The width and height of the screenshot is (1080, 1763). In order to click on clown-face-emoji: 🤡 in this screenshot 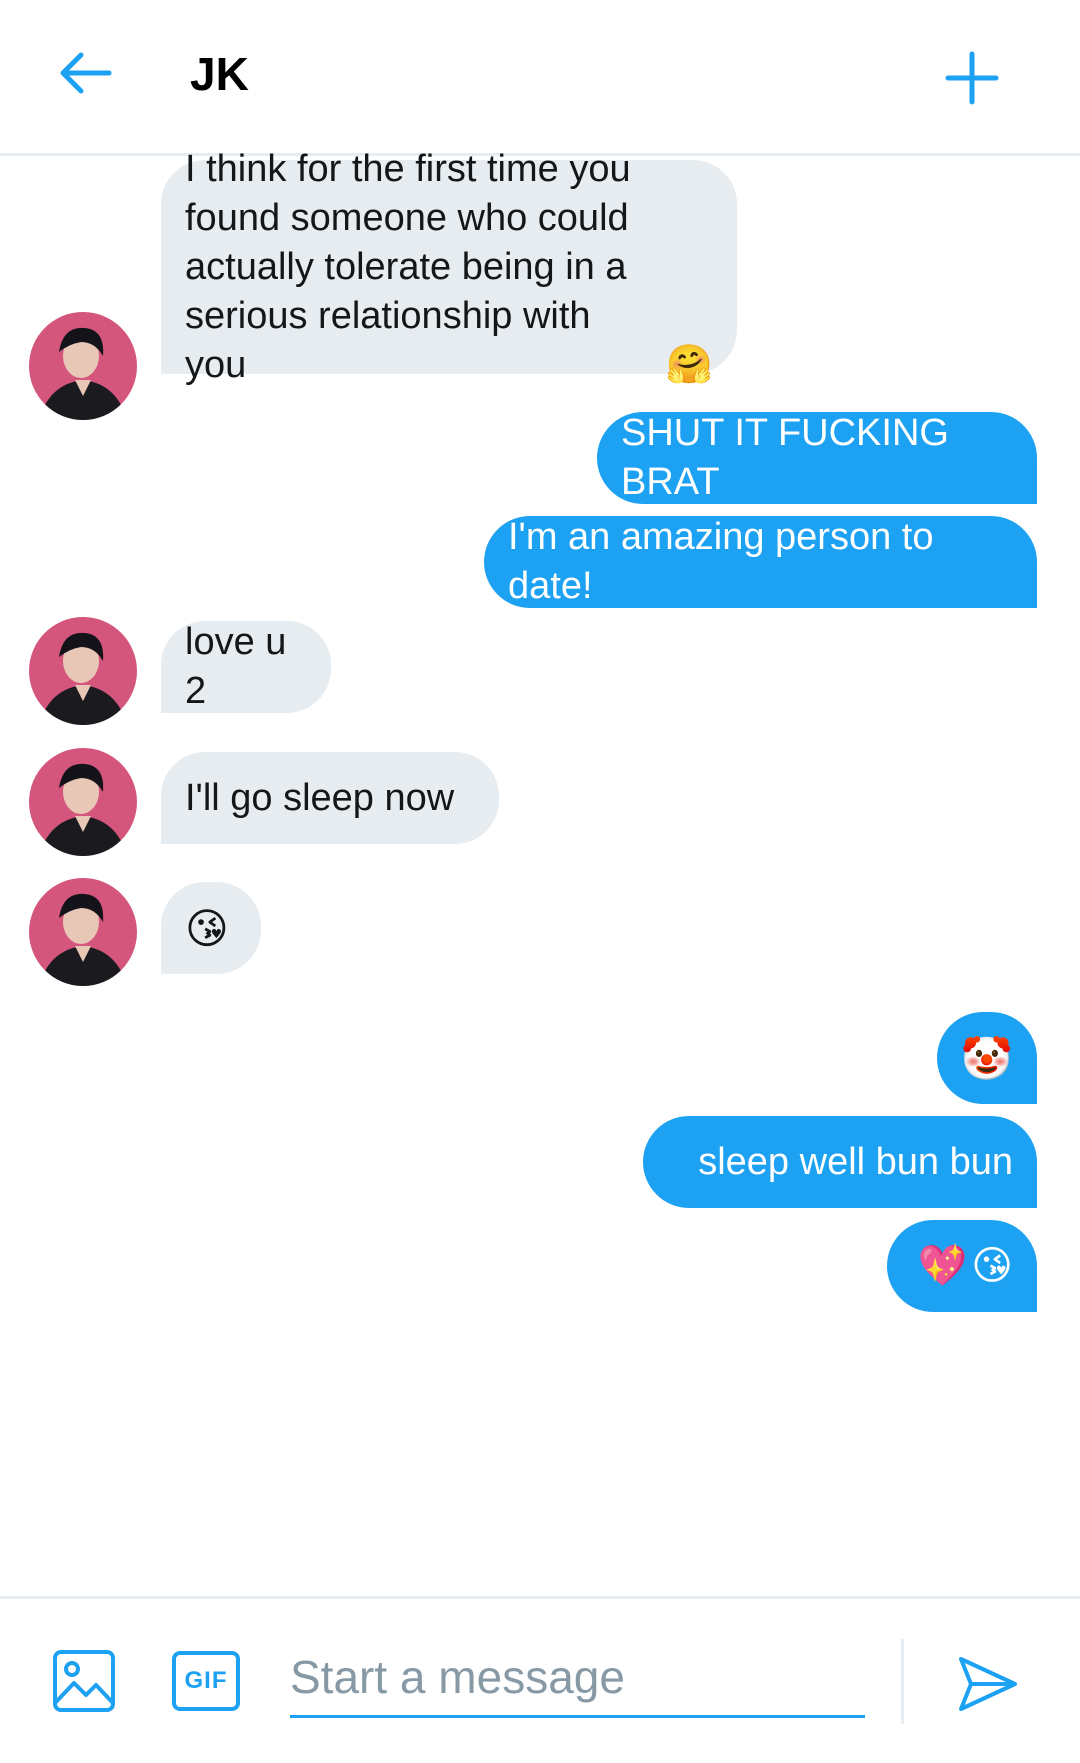, I will do `click(986, 1058)`.